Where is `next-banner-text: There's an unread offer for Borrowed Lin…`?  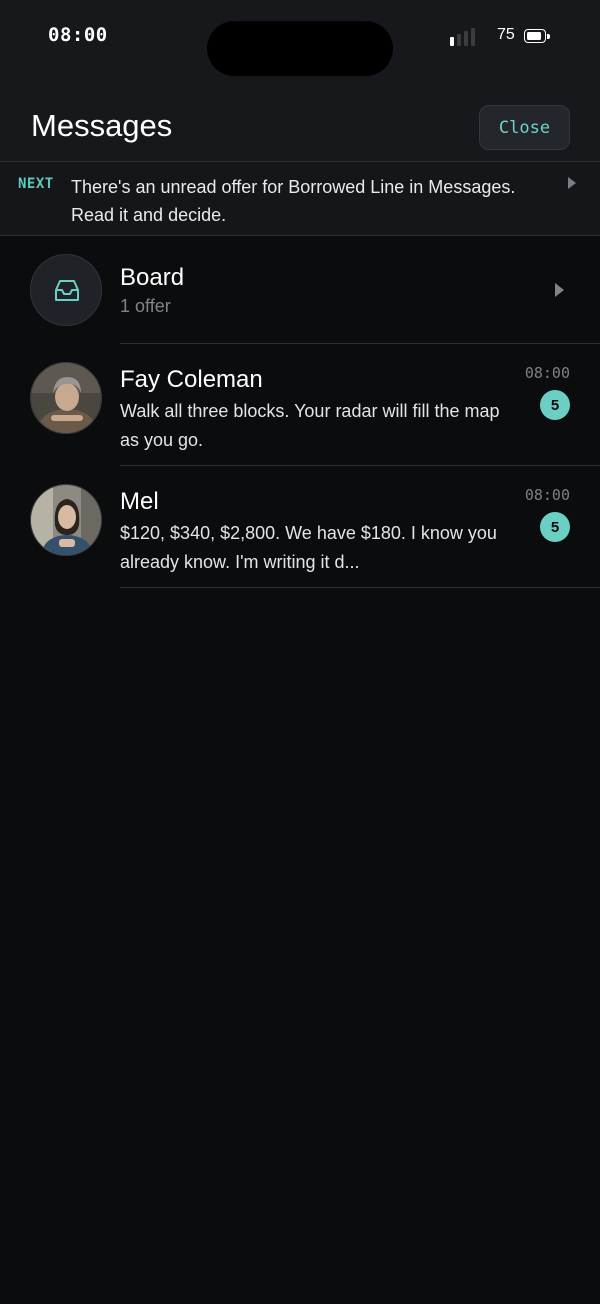 next-banner-text: There's an unread offer for Borrowed Lin… is located at coordinates (293, 201).